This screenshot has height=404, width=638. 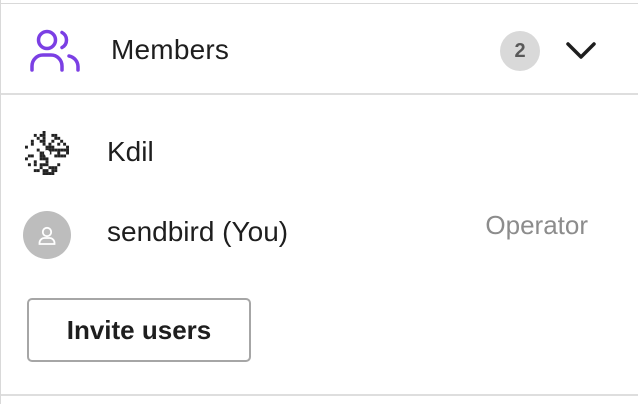 I want to click on member-count-badge: 2, so click(x=520, y=51).